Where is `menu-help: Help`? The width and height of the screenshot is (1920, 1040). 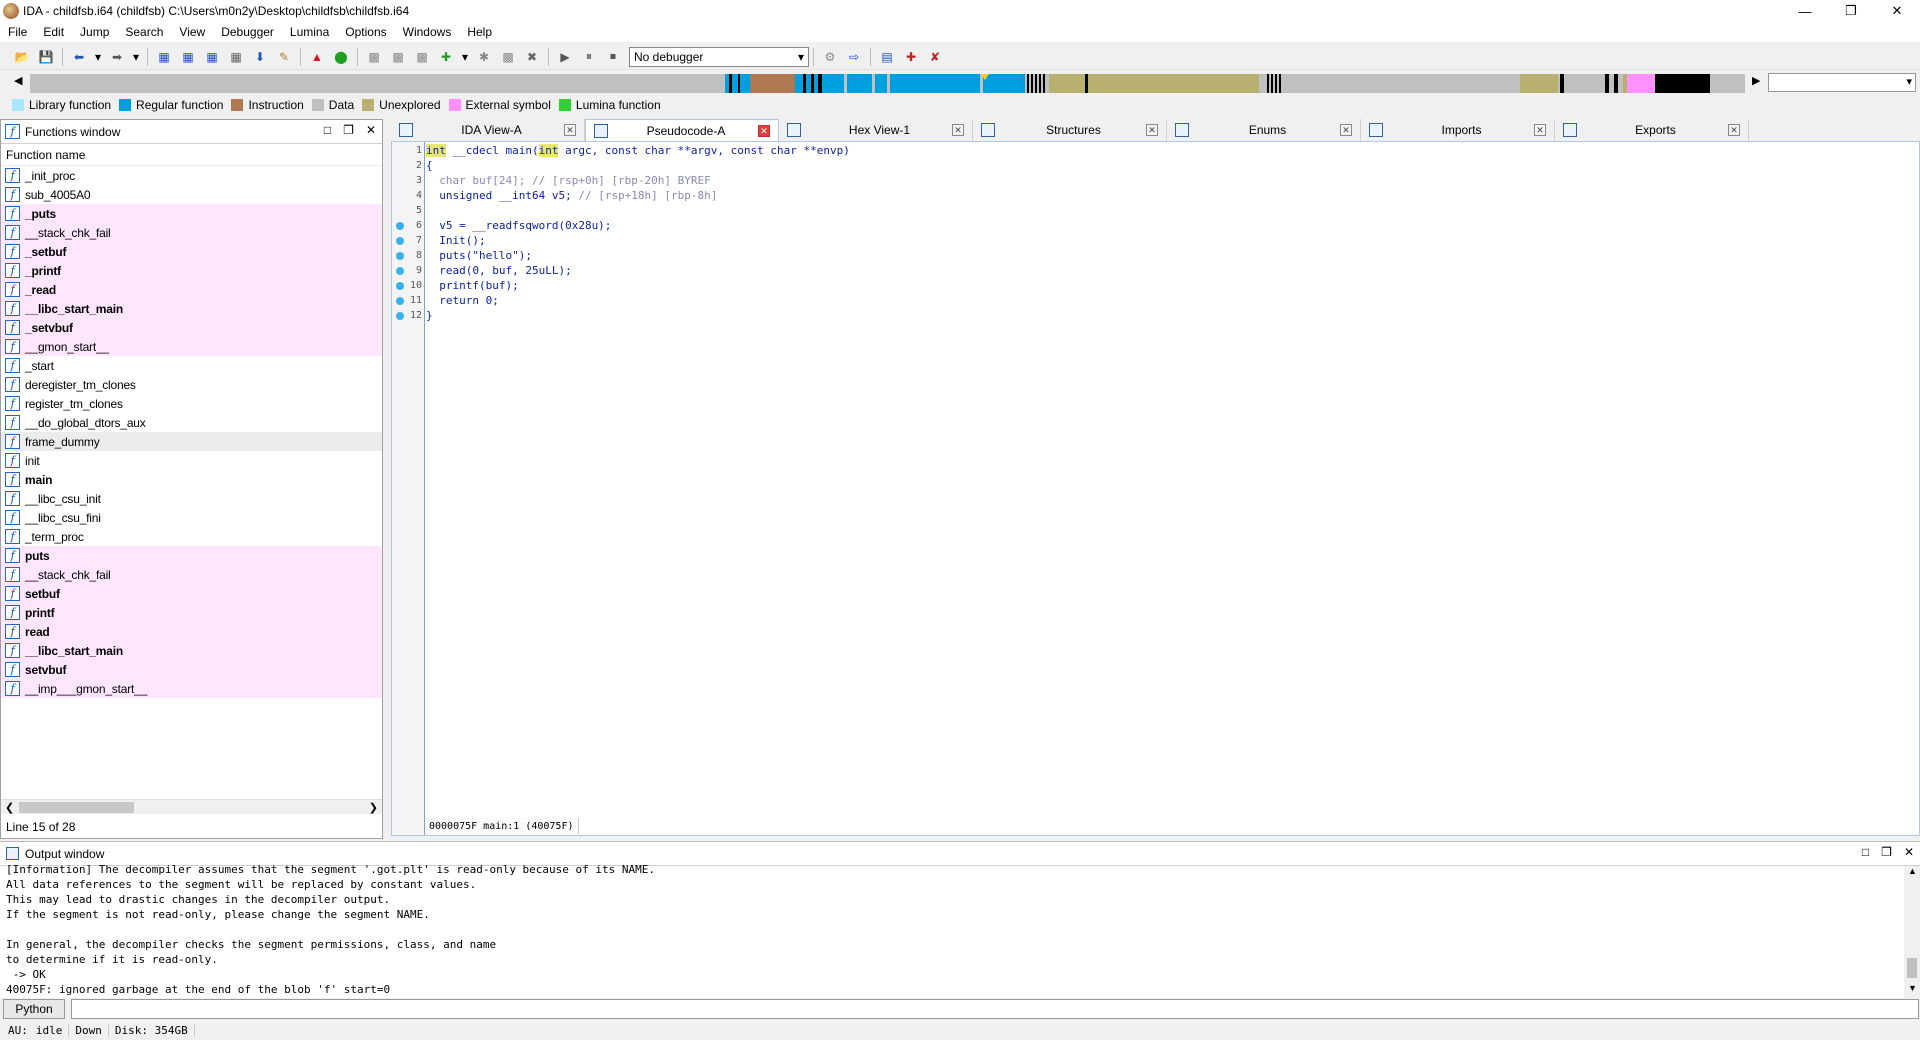 menu-help: Help is located at coordinates (479, 32).